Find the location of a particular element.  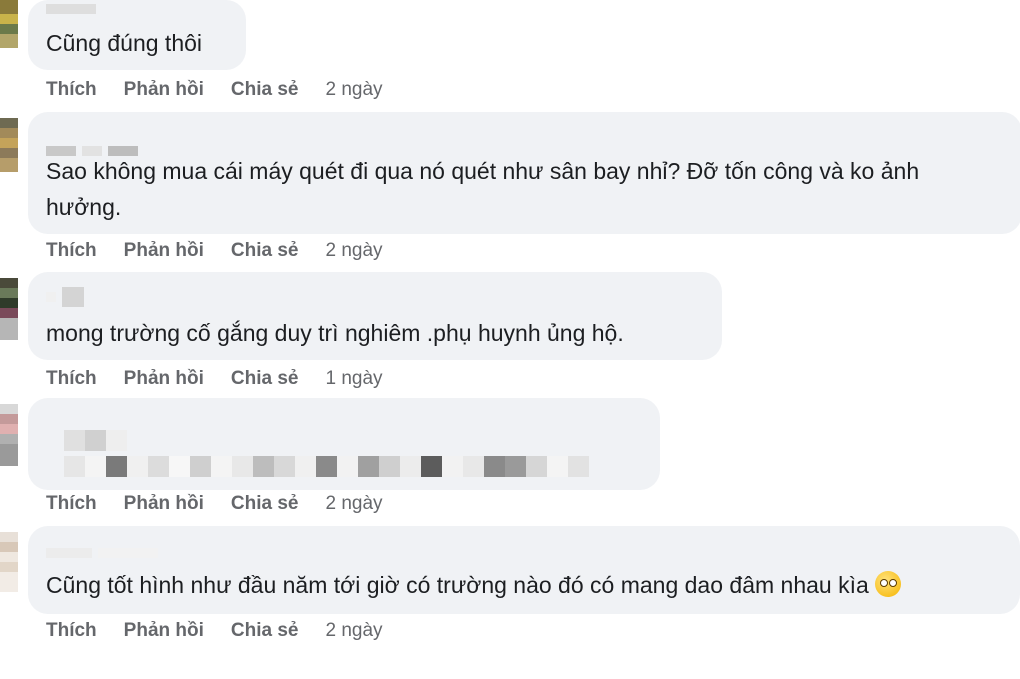

comment-actions: Thích Phản hồi Chia sẻ 1 ngày is located at coordinates (228, 379).